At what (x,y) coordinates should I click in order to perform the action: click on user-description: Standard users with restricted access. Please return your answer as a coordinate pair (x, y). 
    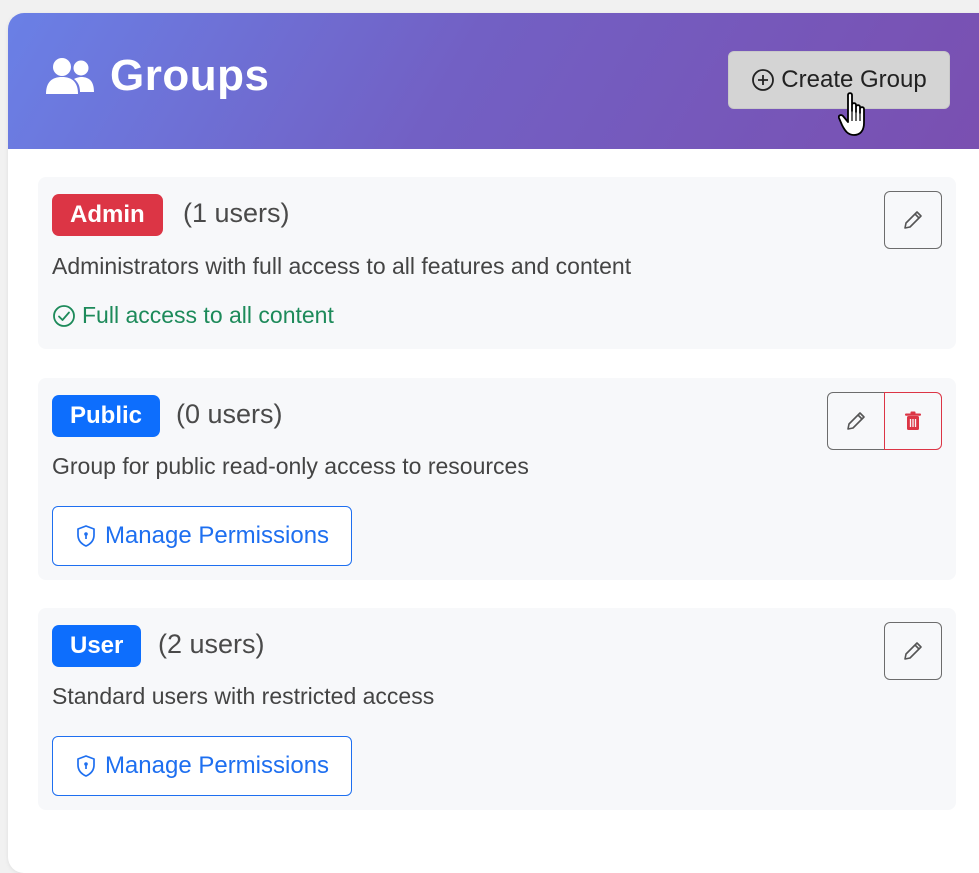
    Looking at the image, I should click on (243, 696).